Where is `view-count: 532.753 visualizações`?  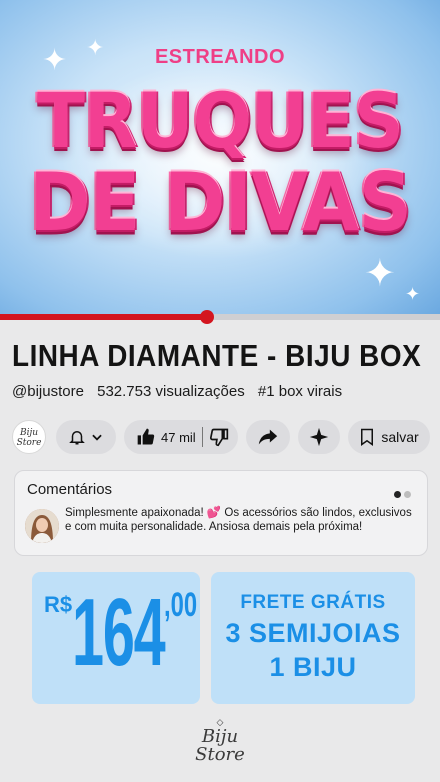
view-count: 532.753 visualizações is located at coordinates (171, 391).